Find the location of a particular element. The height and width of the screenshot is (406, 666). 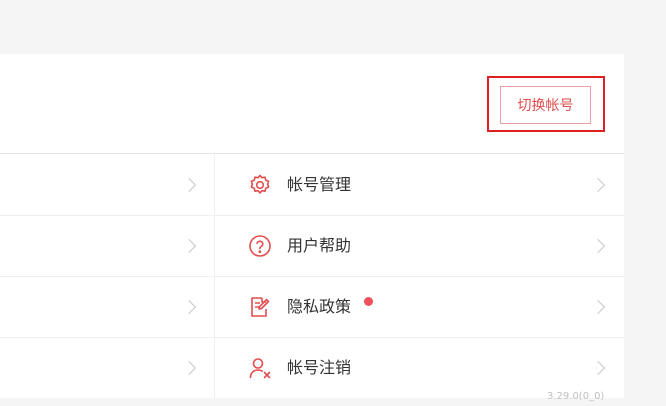

notification-dot is located at coordinates (368, 301).